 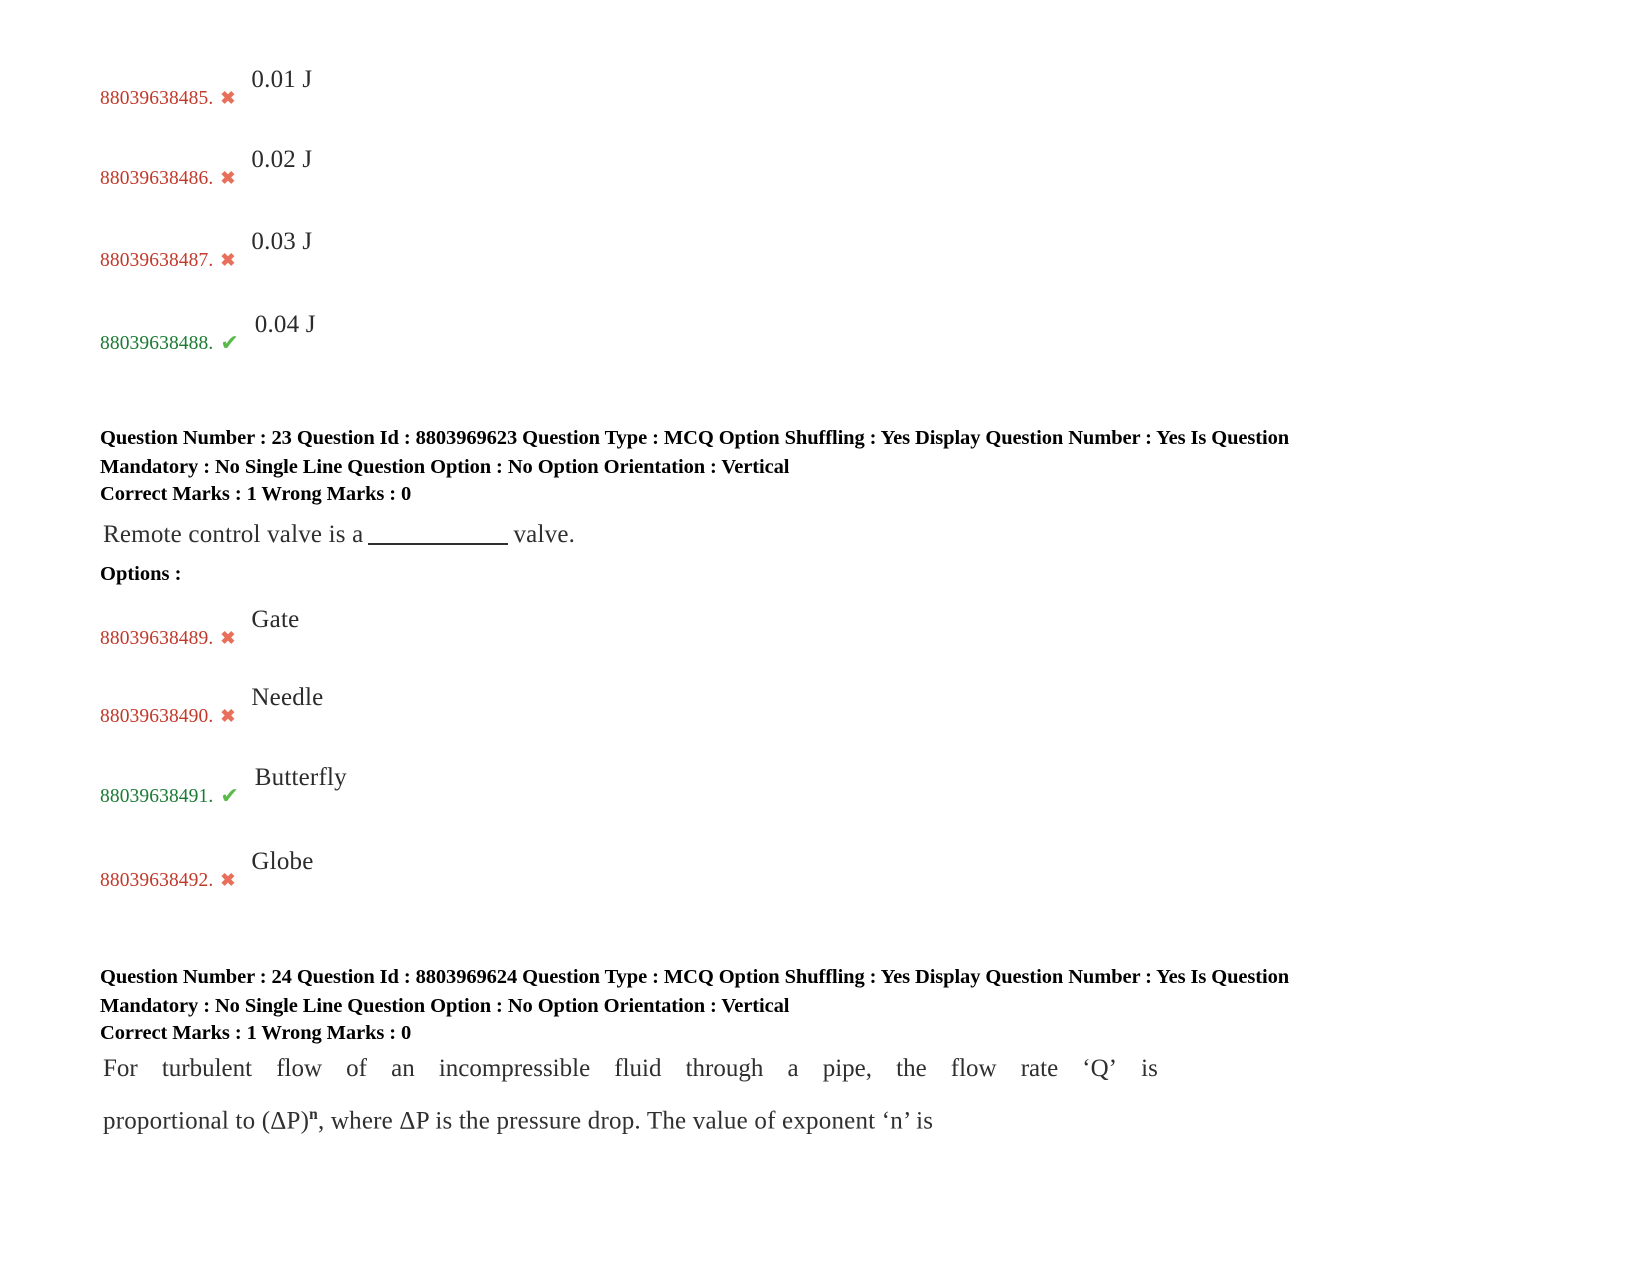 What do you see at coordinates (285, 324) in the screenshot?
I see `option-text: 0.04 J` at bounding box center [285, 324].